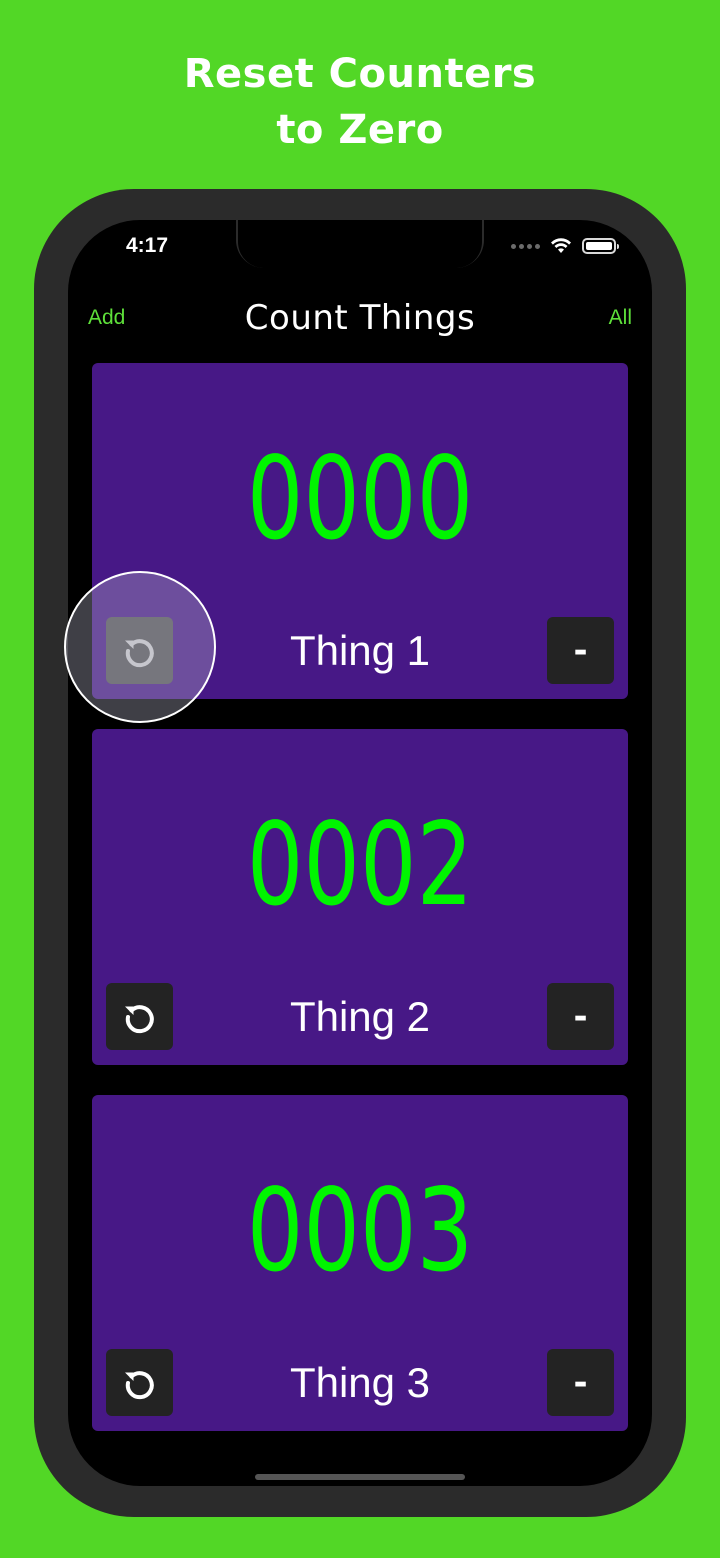 The image size is (720, 1558). I want to click on battery-level, so click(599, 246).